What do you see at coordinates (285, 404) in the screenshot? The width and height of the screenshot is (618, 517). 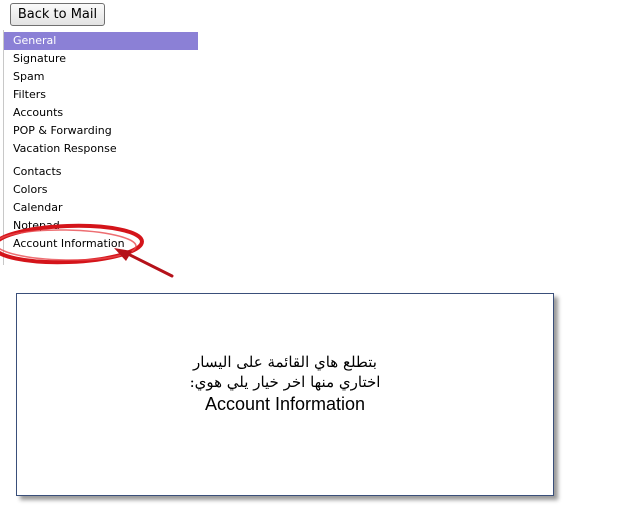 I see `instruction-line-3: Account Information` at bounding box center [285, 404].